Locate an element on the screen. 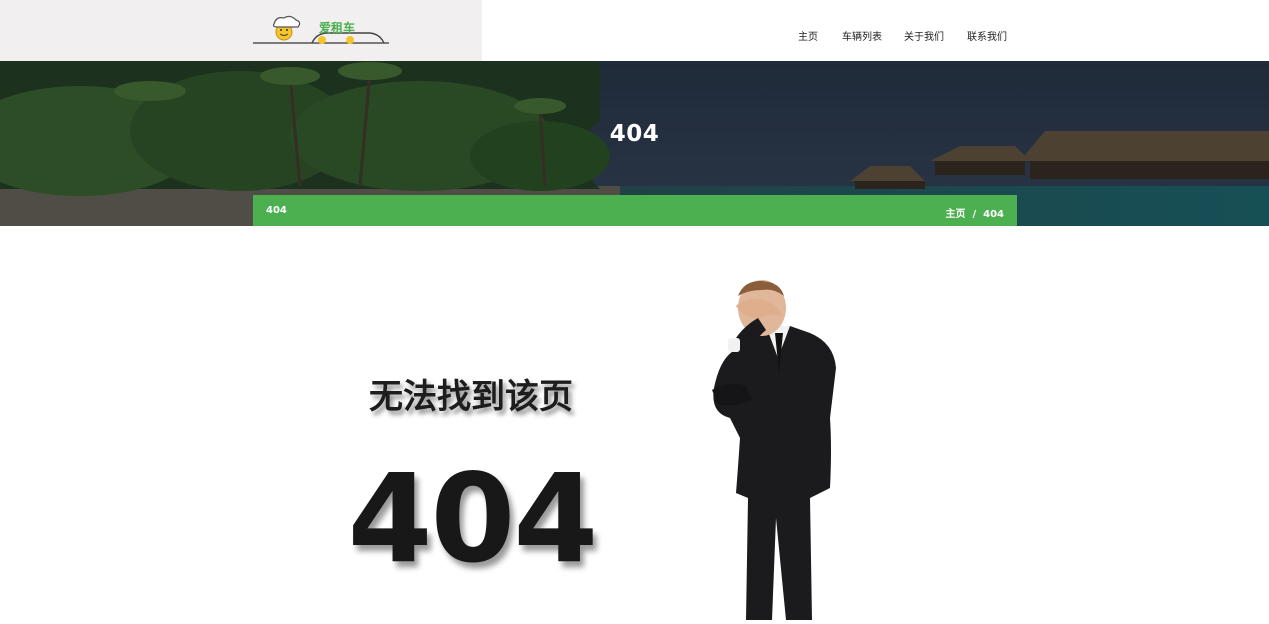 Image resolution: width=1269 pixels, height=624 pixels. site-logo: 爱租车 is located at coordinates (322, 31).